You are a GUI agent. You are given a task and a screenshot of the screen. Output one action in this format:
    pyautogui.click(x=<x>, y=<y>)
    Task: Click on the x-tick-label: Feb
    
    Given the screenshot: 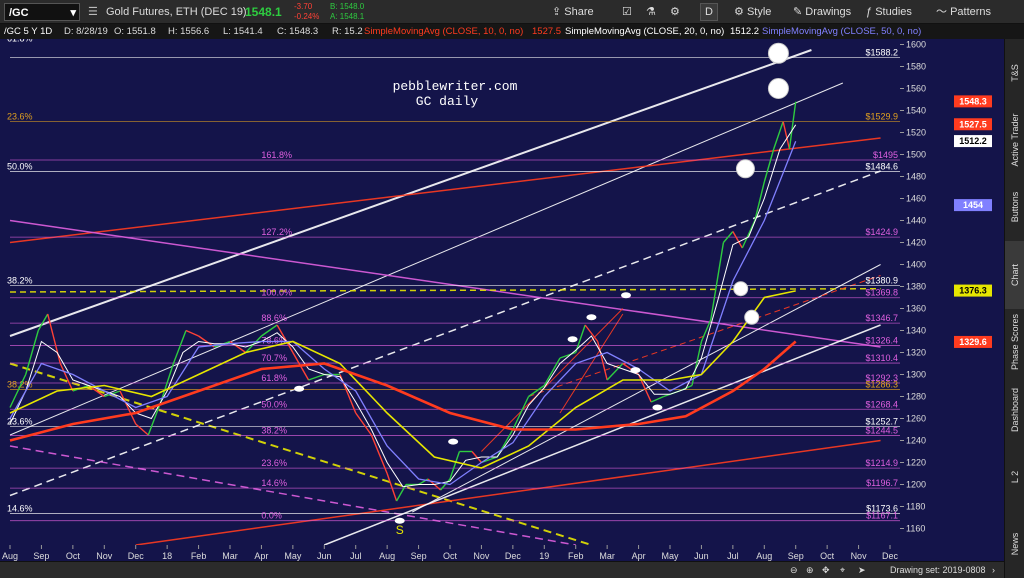 What is the action you would take?
    pyautogui.click(x=576, y=556)
    